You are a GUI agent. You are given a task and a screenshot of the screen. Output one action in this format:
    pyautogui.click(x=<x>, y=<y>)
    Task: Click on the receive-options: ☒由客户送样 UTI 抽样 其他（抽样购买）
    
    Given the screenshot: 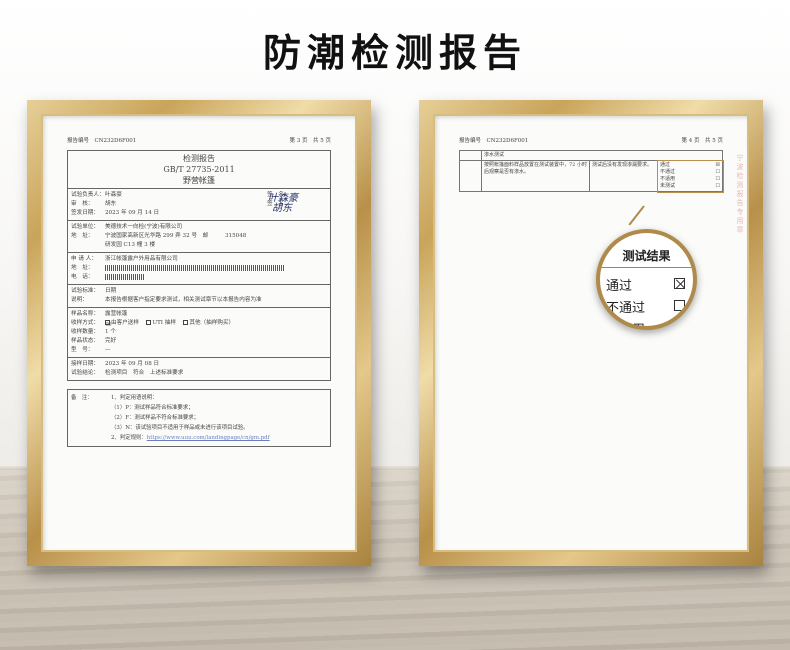 What is the action you would take?
    pyautogui.click(x=170, y=324)
    